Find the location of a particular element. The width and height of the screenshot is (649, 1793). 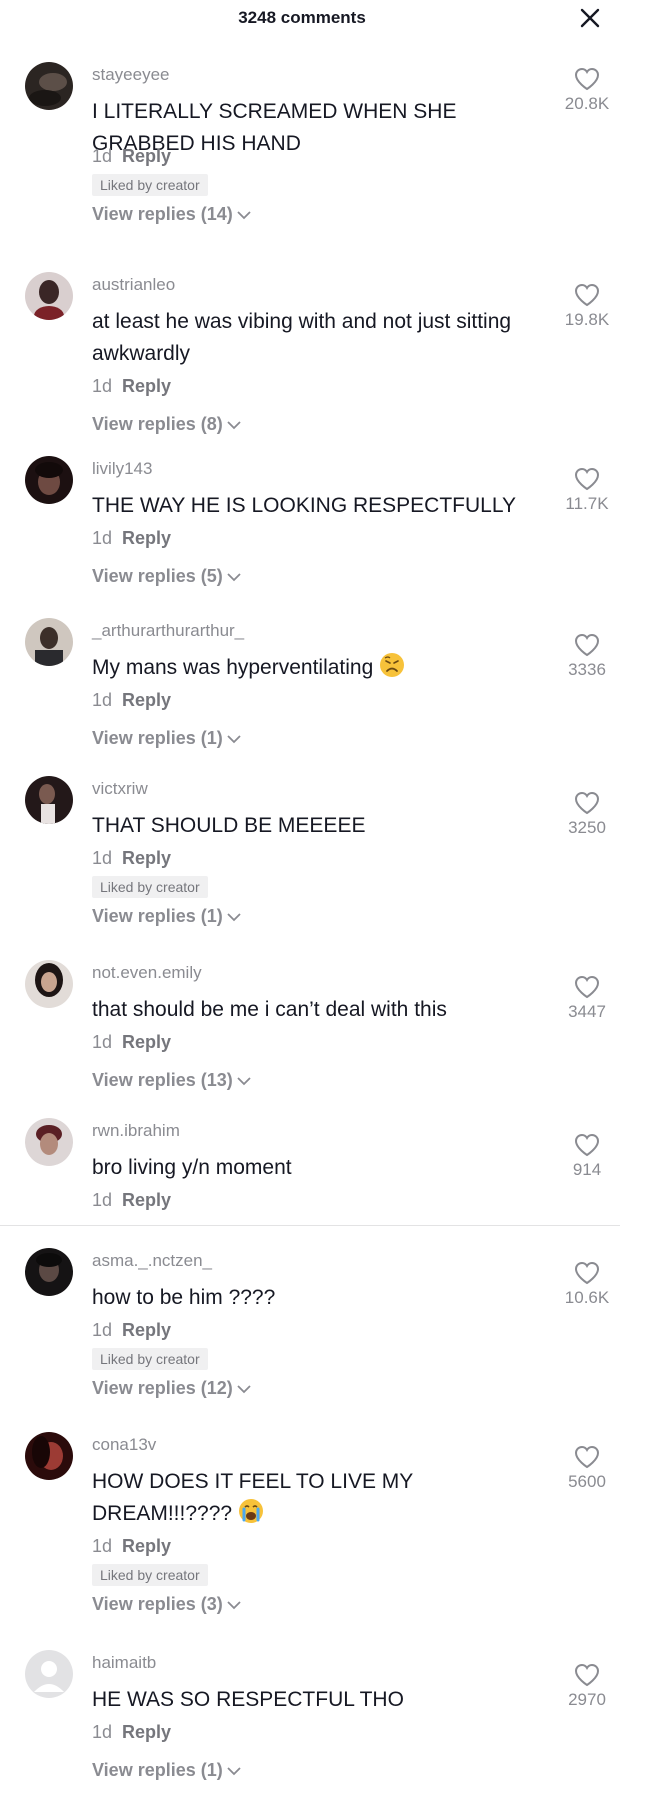

comment-text: HOW DOES IT FEEL TO LIVE MY DREAM!!!???? is located at coordinates (317, 1500).